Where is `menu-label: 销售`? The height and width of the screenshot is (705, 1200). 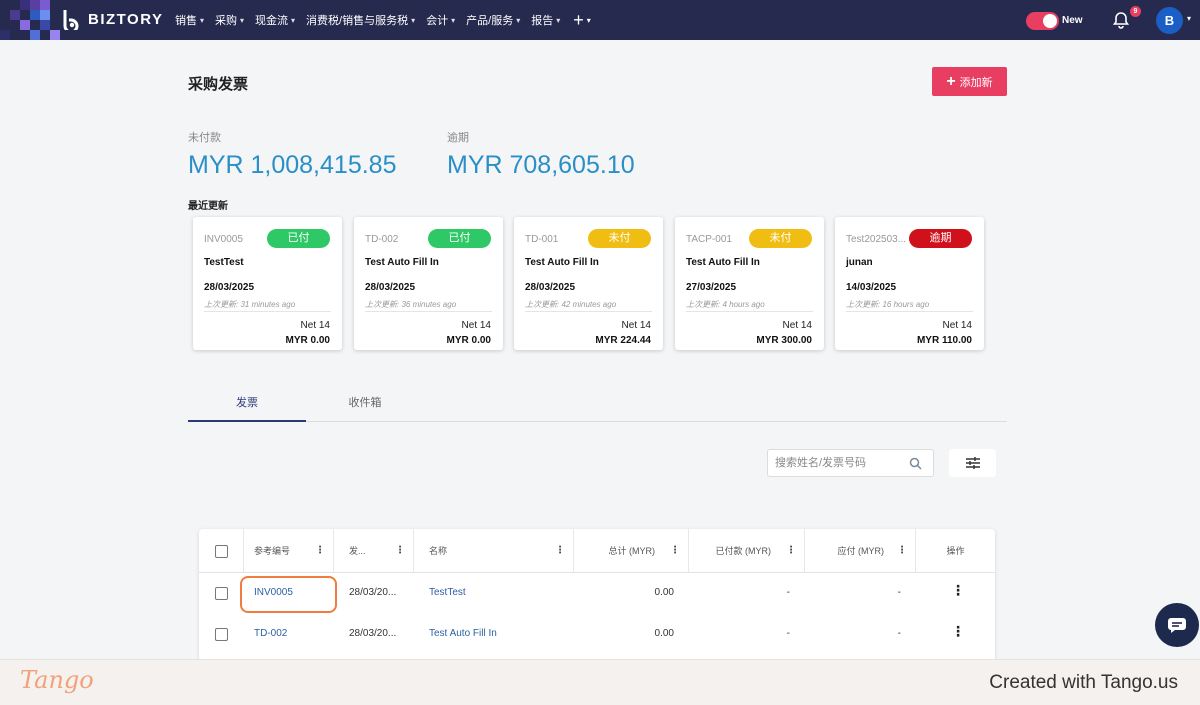 menu-label: 销售 is located at coordinates (186, 21).